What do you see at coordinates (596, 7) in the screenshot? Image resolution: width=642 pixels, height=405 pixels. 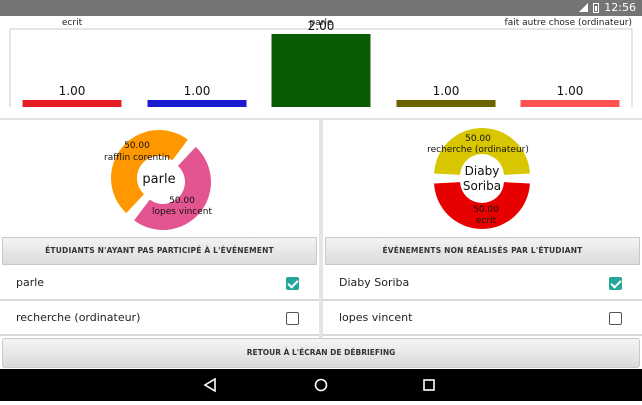 I see `battery-icon` at bounding box center [596, 7].